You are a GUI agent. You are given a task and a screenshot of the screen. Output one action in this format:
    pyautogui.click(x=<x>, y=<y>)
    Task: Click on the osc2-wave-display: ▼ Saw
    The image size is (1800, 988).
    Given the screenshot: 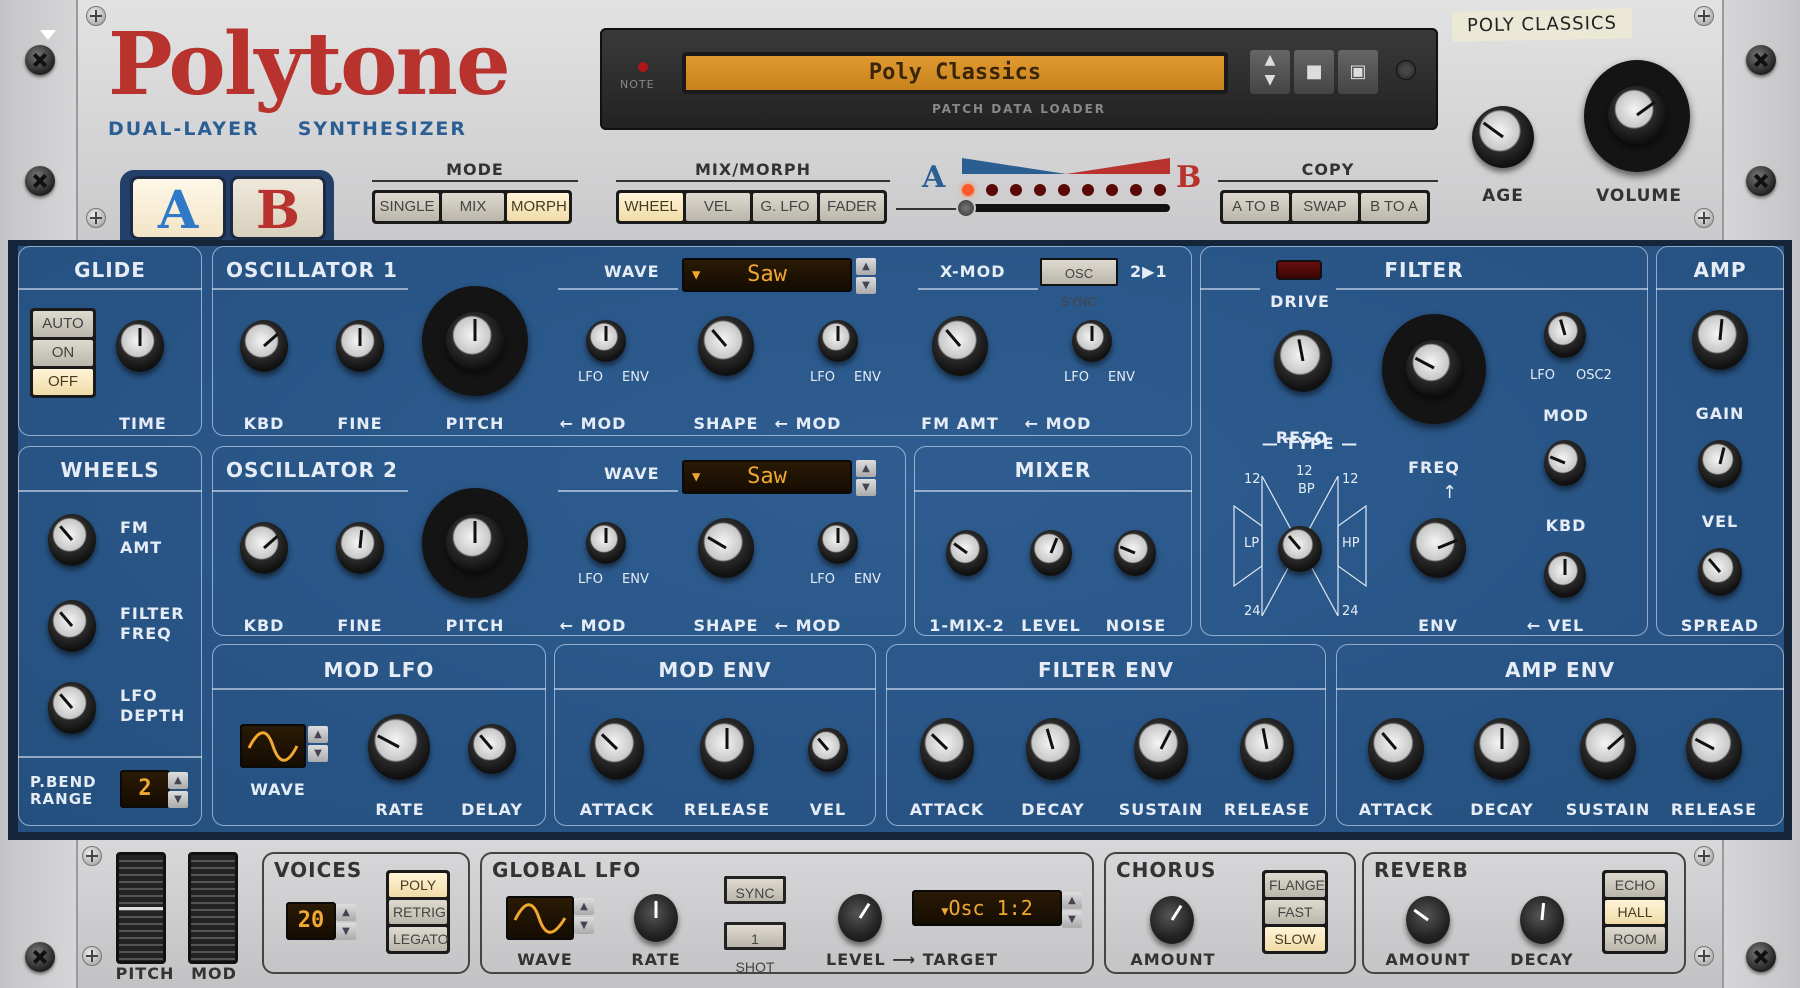 What is the action you would take?
    pyautogui.click(x=767, y=477)
    